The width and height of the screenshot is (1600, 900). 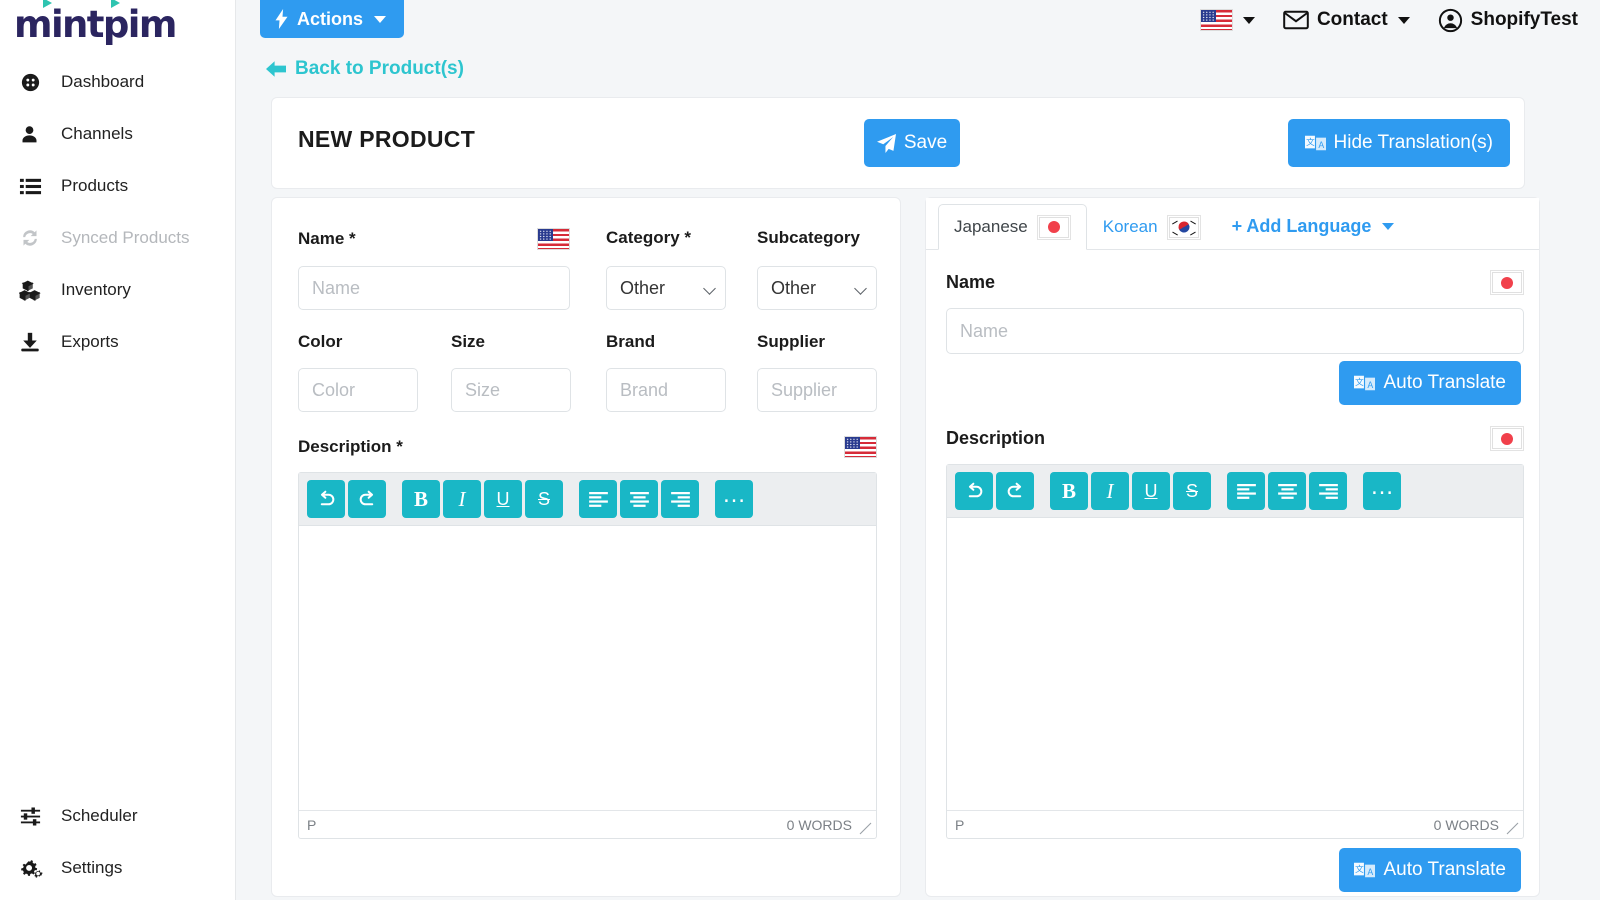 What do you see at coordinates (1235, 331) in the screenshot?
I see `translation-name-input` at bounding box center [1235, 331].